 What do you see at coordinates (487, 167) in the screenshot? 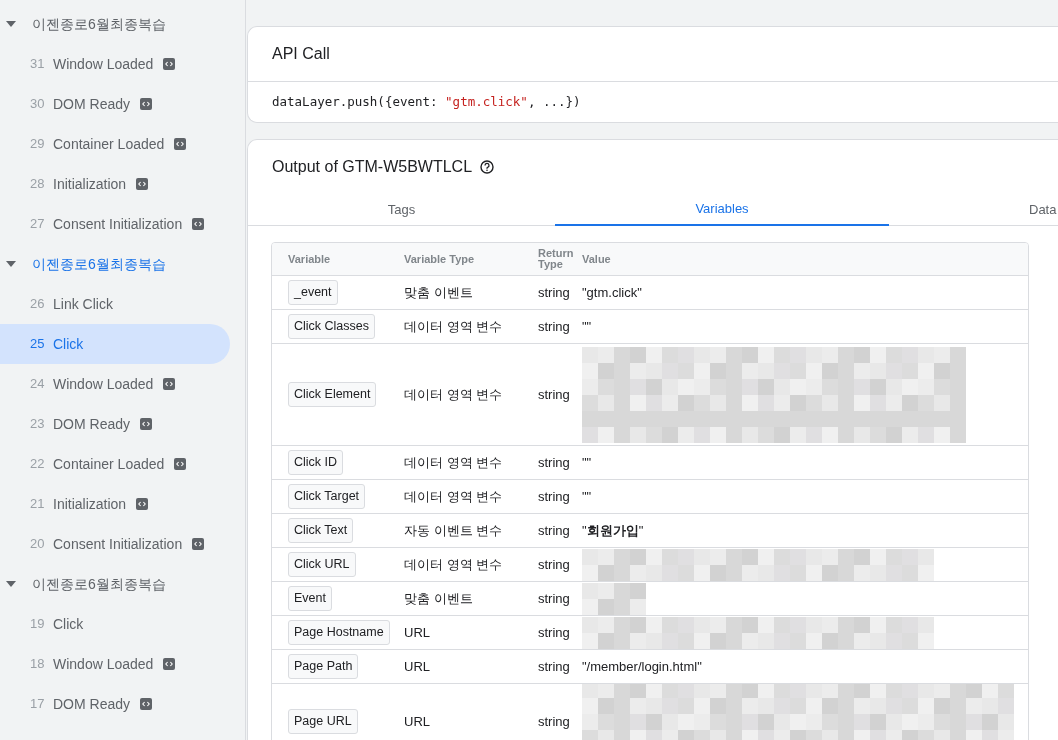
I see `help-icon` at bounding box center [487, 167].